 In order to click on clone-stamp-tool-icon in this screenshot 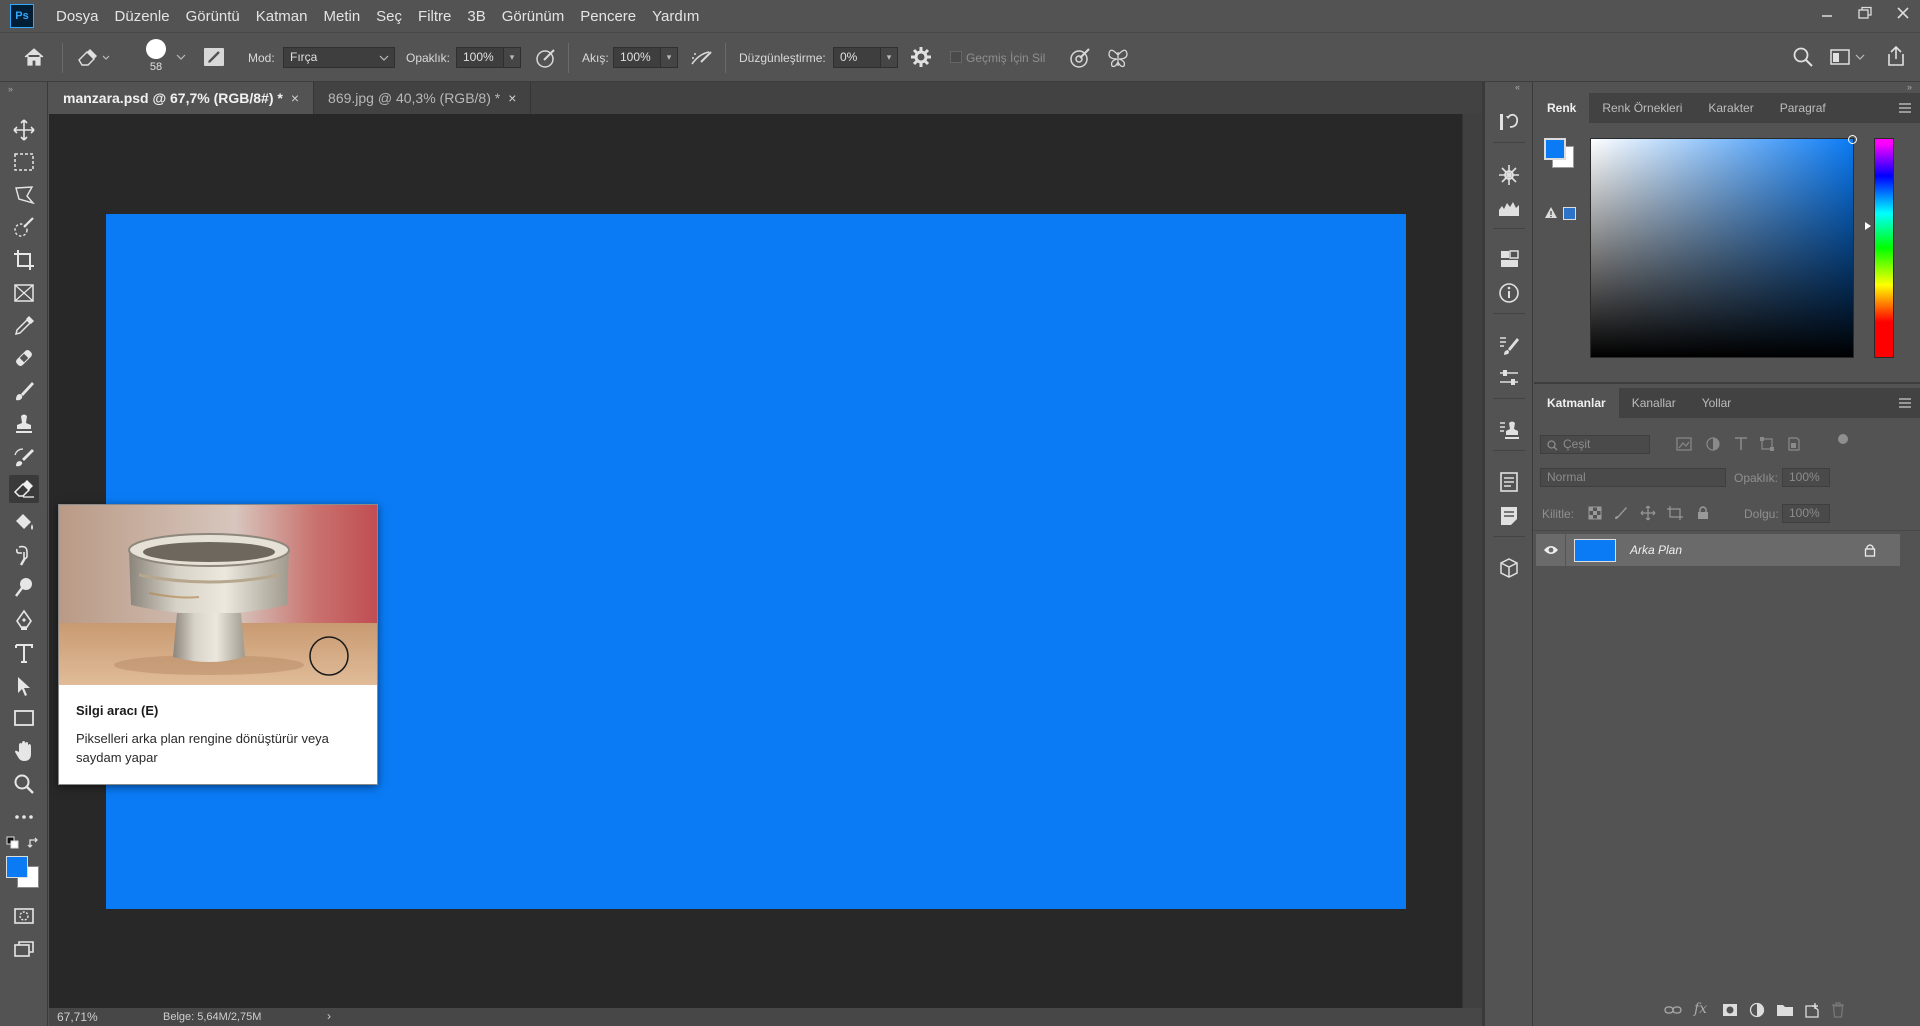, I will do `click(24, 424)`.